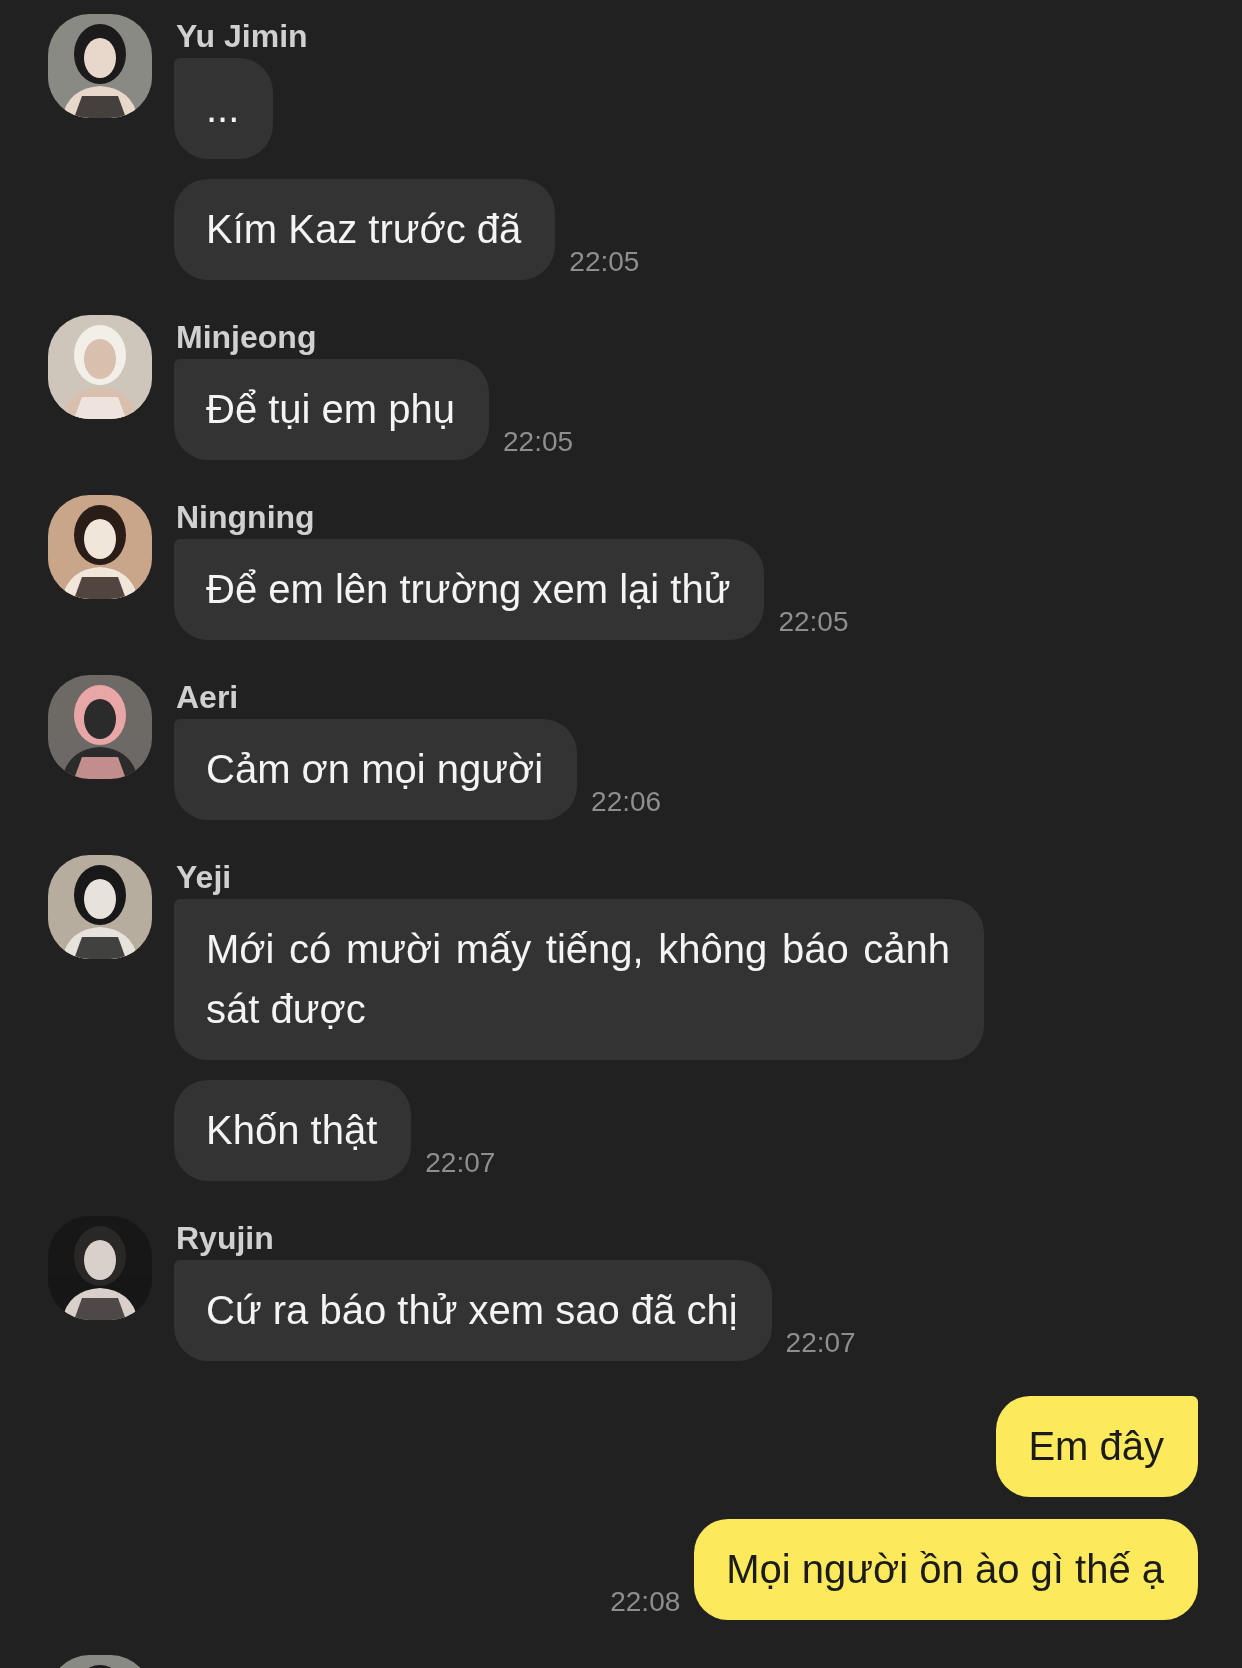  Describe the element at coordinates (293, 1130) in the screenshot. I see `message-bubble: Khốn thật` at that location.